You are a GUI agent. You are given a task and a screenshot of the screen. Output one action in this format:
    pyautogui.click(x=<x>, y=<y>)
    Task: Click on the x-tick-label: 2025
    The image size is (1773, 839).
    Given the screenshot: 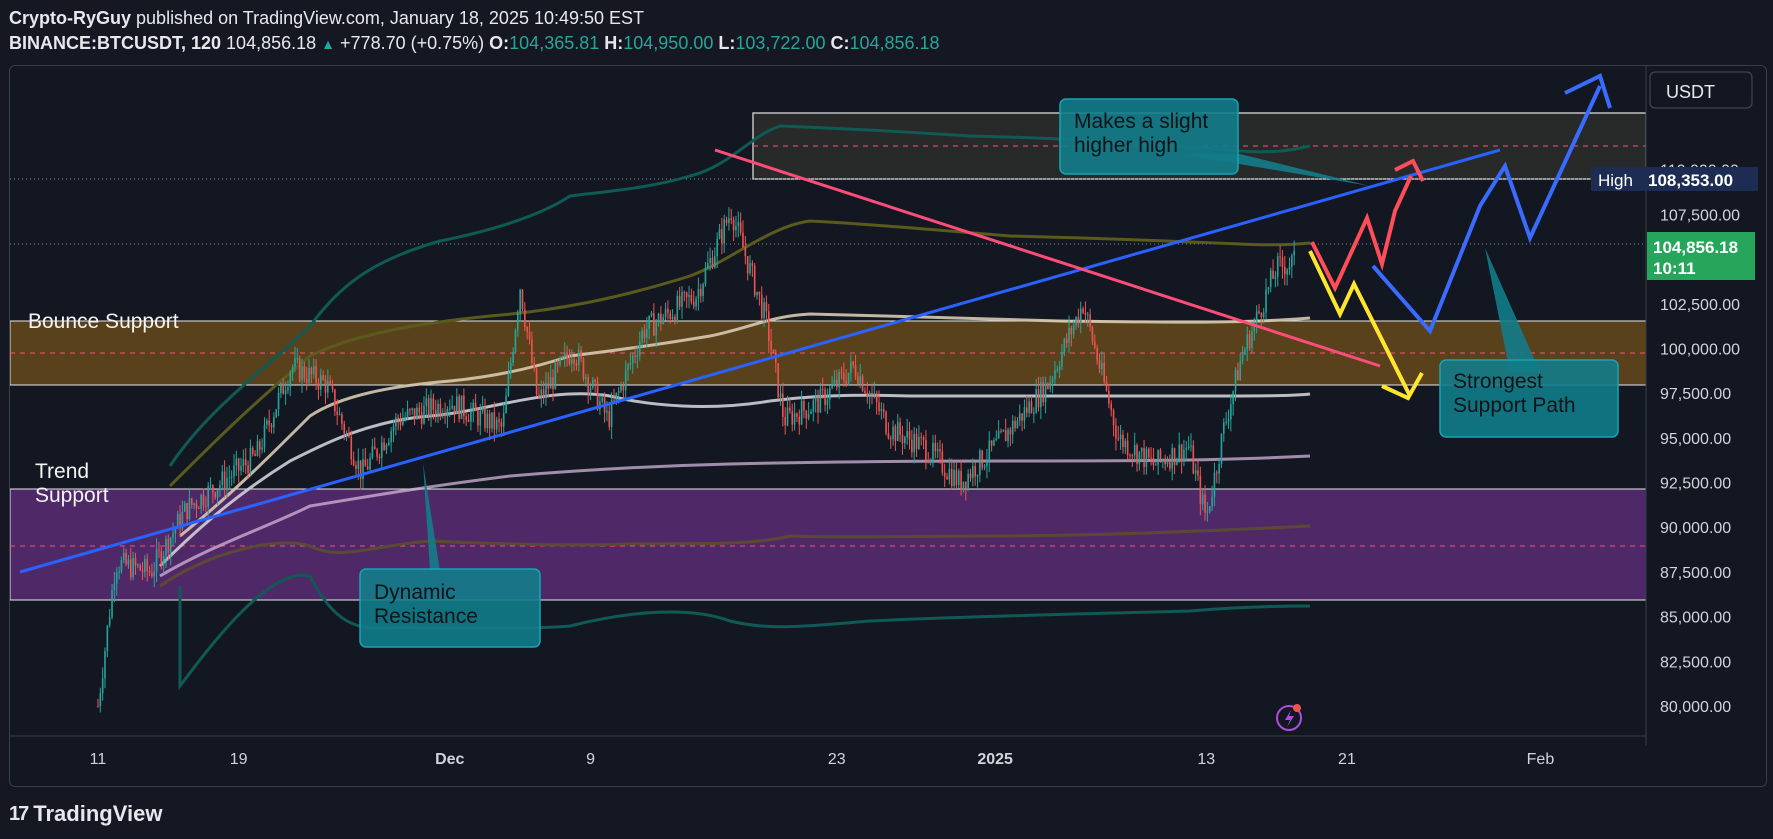 What is the action you would take?
    pyautogui.click(x=995, y=759)
    